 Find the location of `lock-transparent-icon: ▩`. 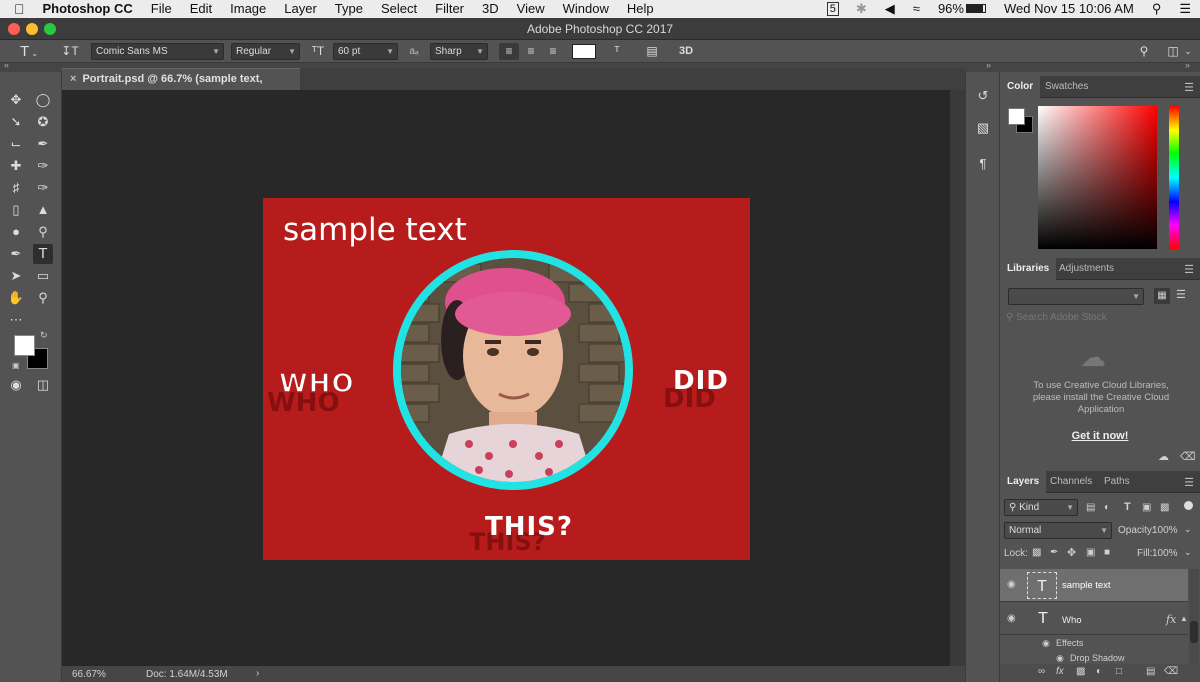

lock-transparent-icon: ▩ is located at coordinates (1036, 552).